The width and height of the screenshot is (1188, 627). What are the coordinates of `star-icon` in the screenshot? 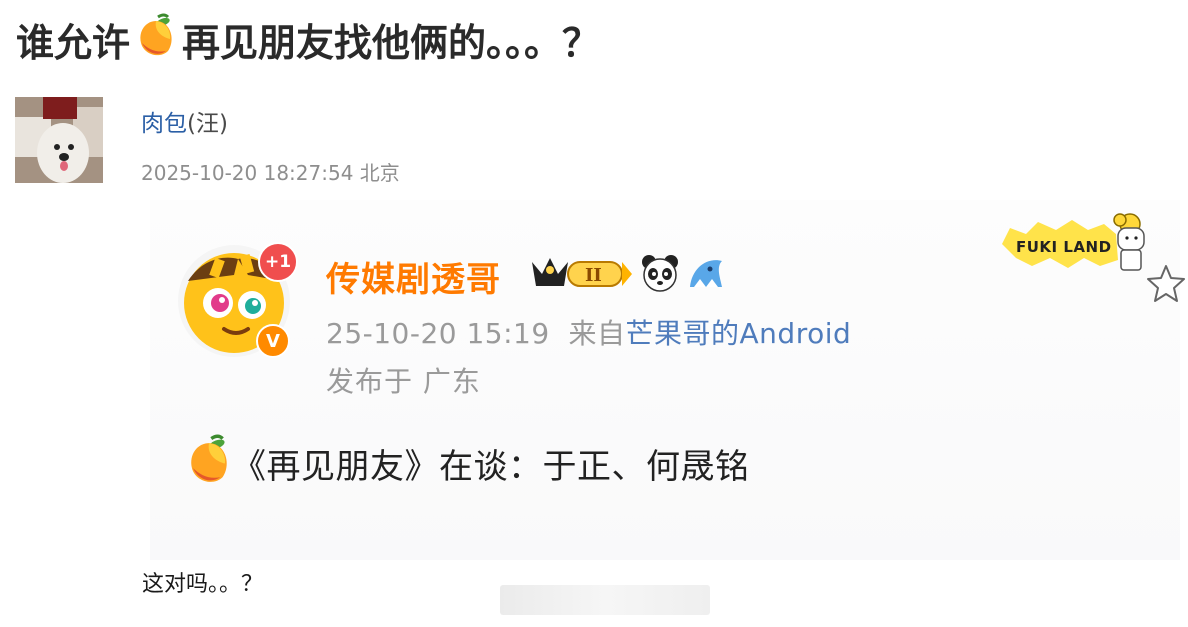 It's located at (1166, 286).